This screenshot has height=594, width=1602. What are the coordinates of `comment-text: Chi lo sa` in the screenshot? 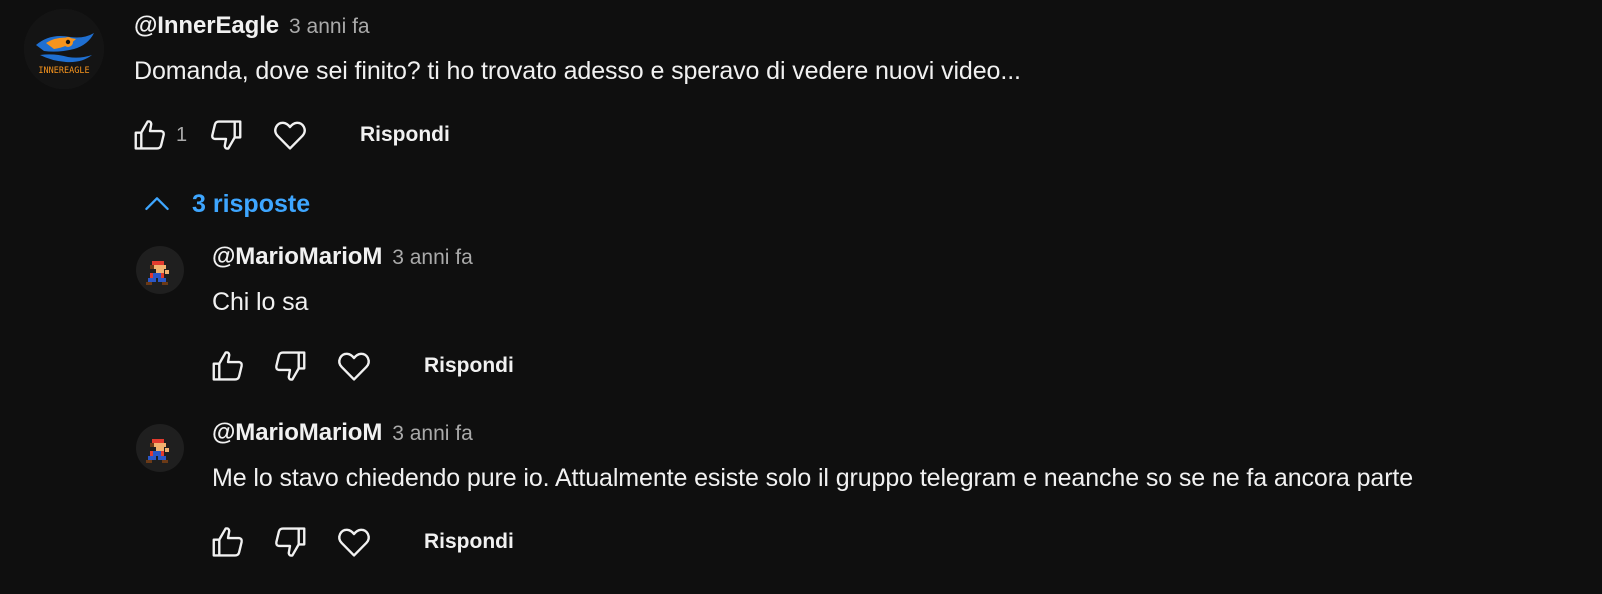 It's located at (260, 302).